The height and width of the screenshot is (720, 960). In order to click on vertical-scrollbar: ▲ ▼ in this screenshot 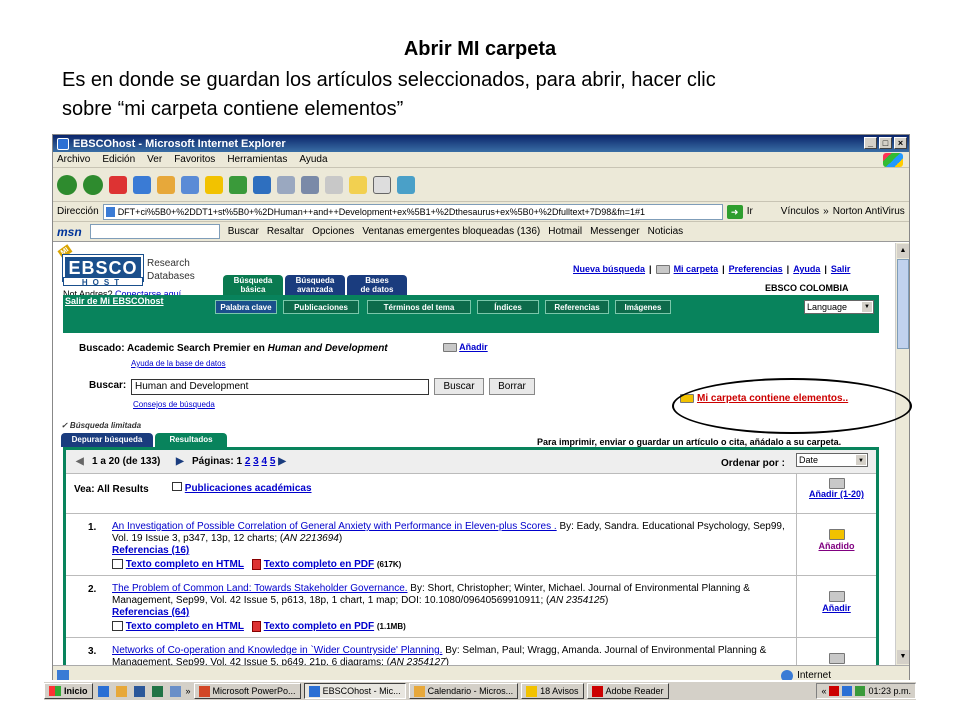, I will do `click(902, 454)`.